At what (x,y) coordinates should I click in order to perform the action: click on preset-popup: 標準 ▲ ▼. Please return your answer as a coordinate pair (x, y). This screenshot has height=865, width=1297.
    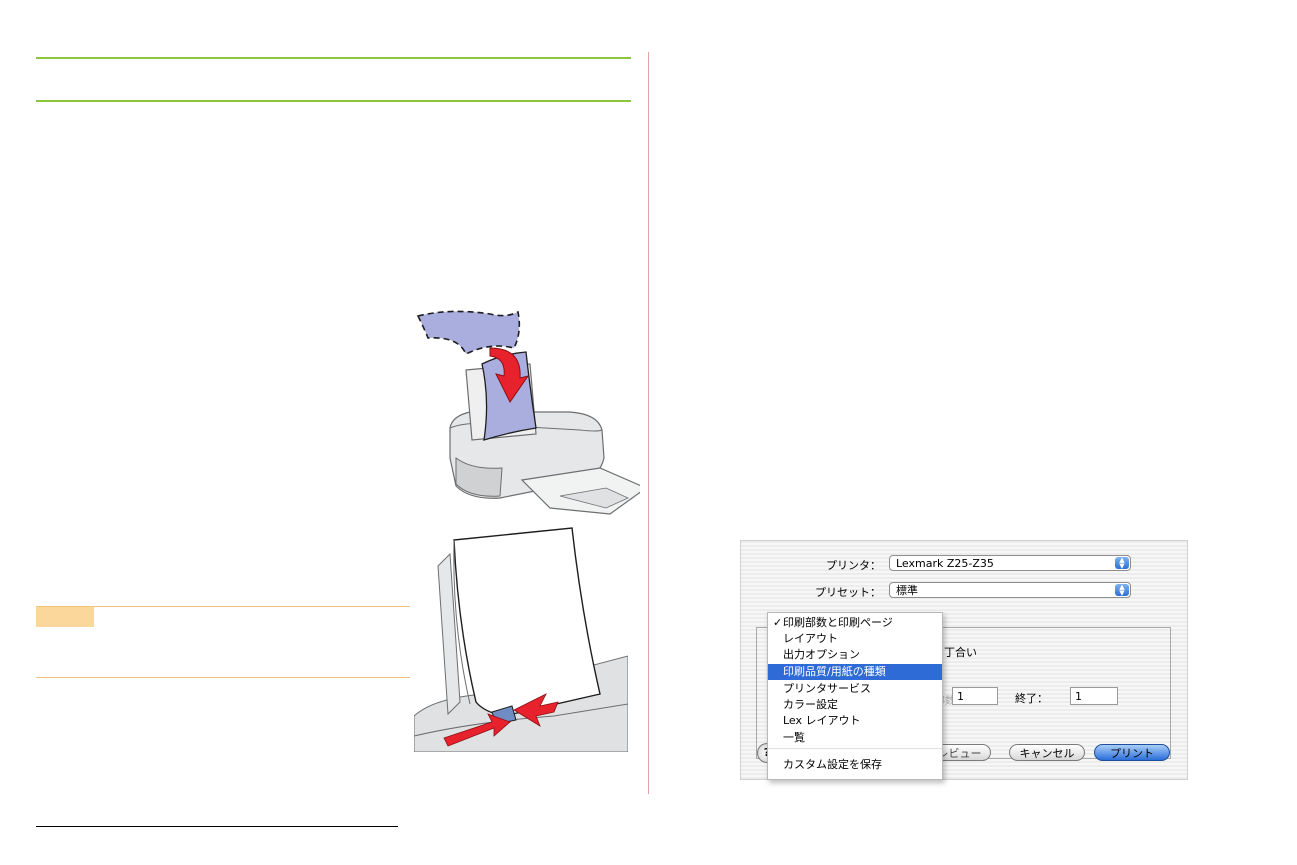
    Looking at the image, I should click on (1010, 590).